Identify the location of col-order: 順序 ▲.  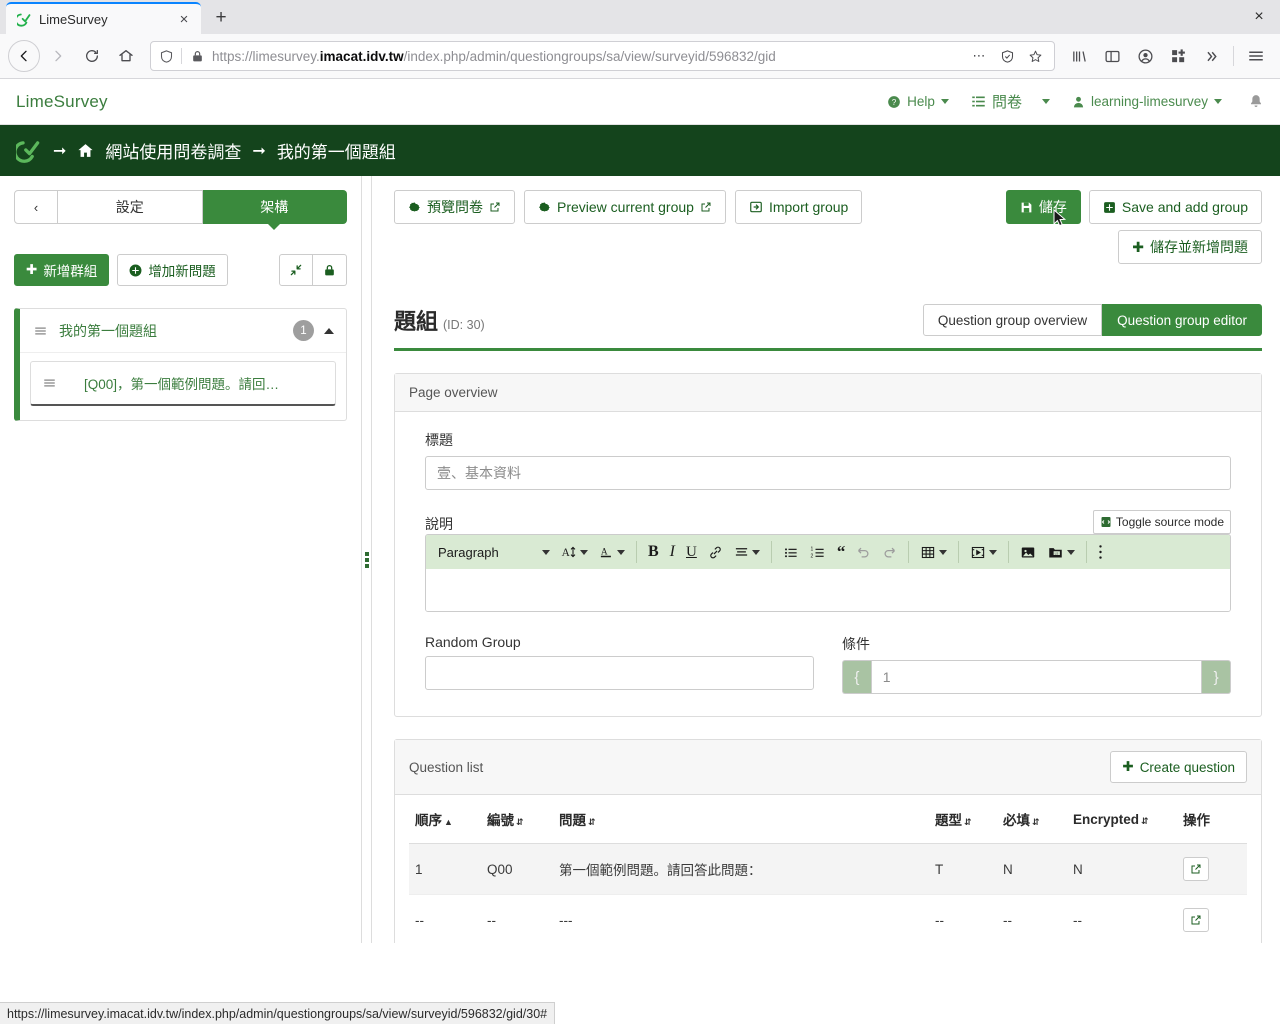
(445, 819).